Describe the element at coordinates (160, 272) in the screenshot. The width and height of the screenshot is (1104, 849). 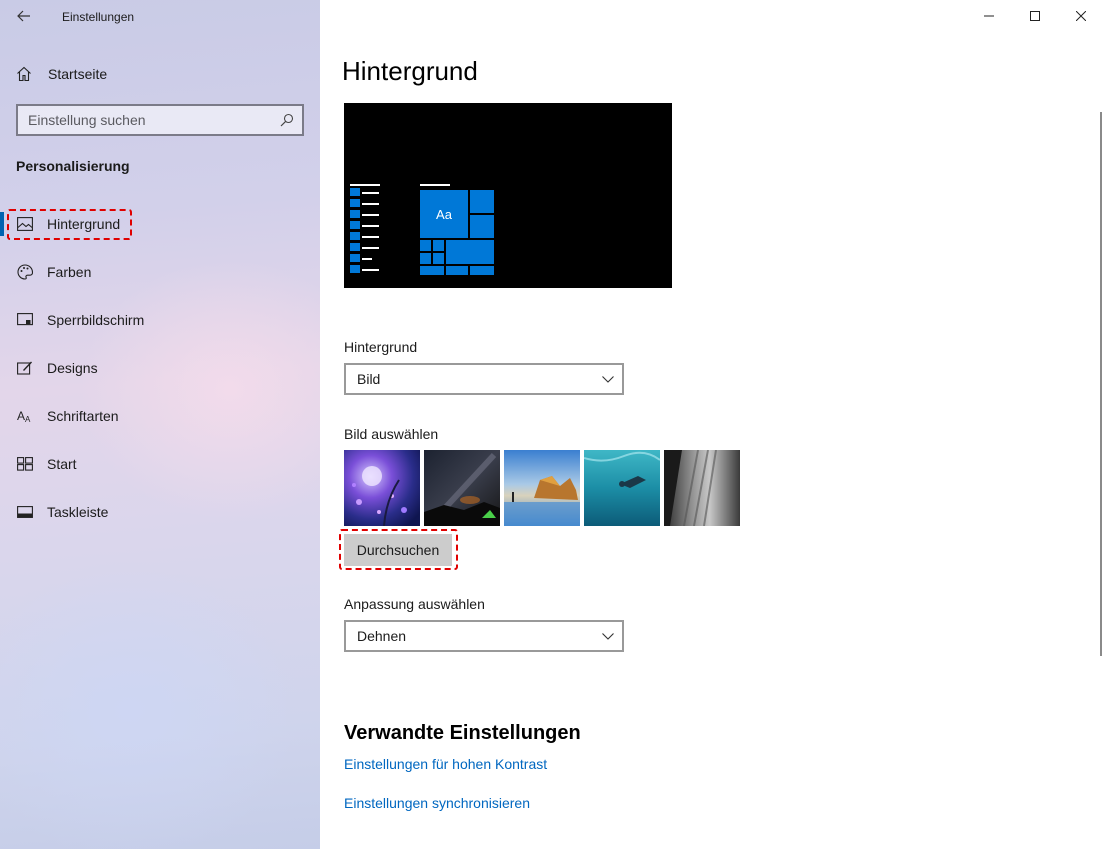
I see `sidebar-item-farben: Farben` at that location.